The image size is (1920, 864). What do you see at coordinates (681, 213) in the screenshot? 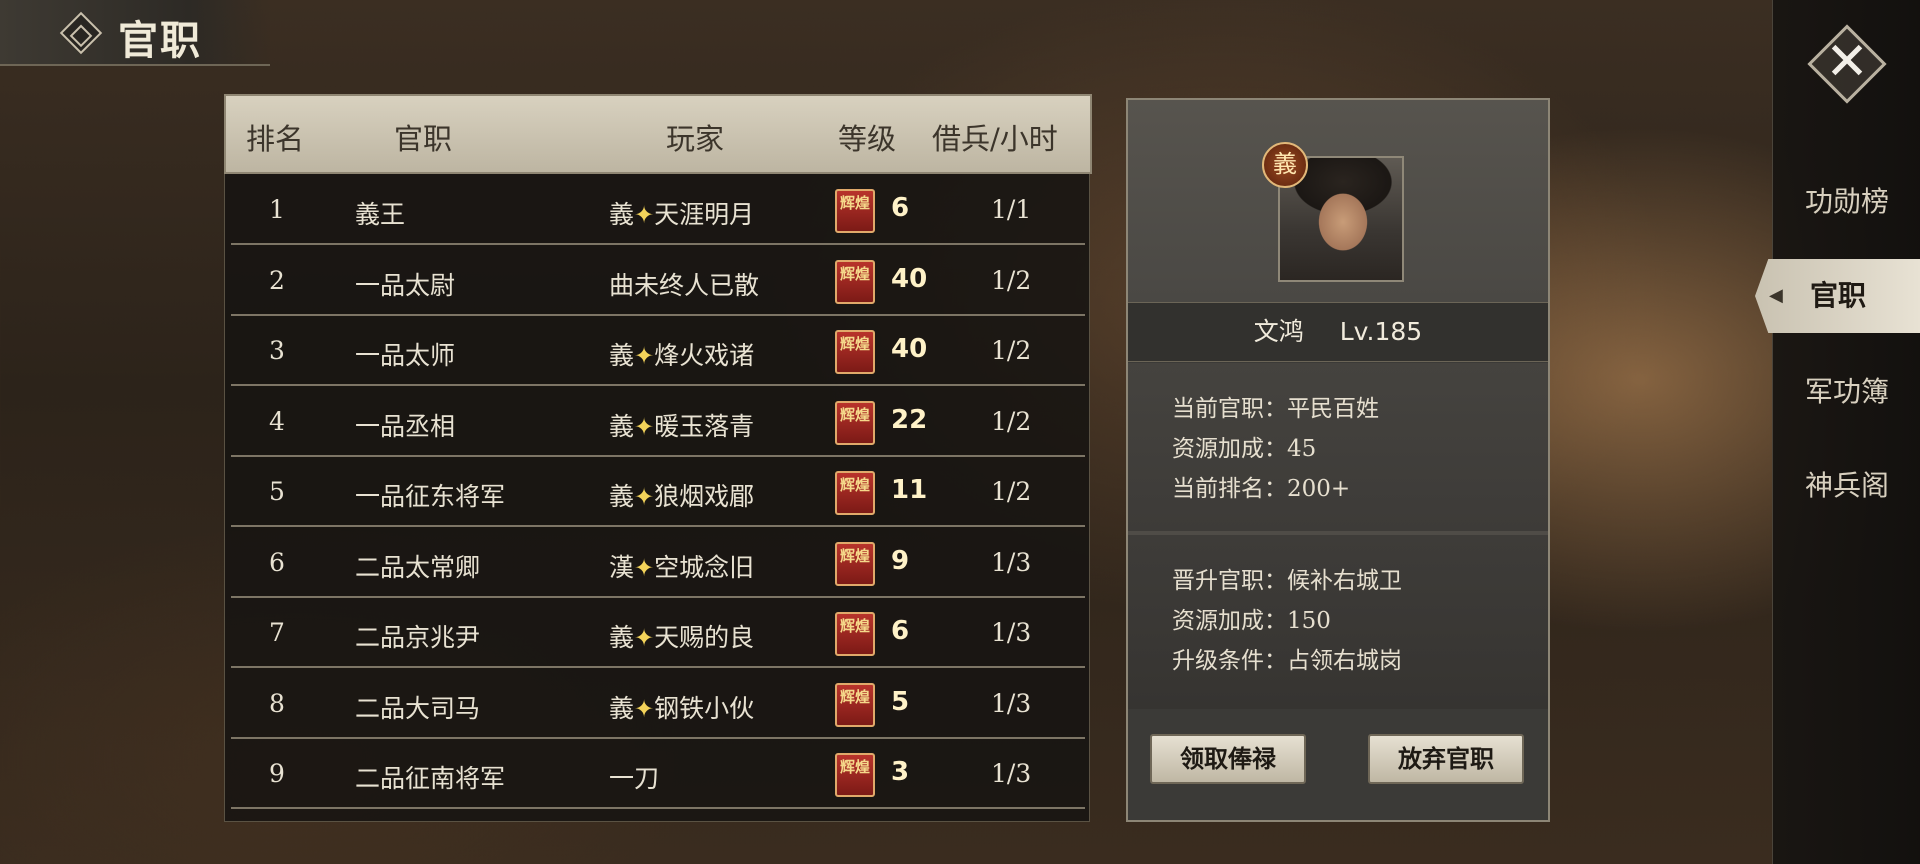
I see `player-cell: 義✦天涯明月` at bounding box center [681, 213].